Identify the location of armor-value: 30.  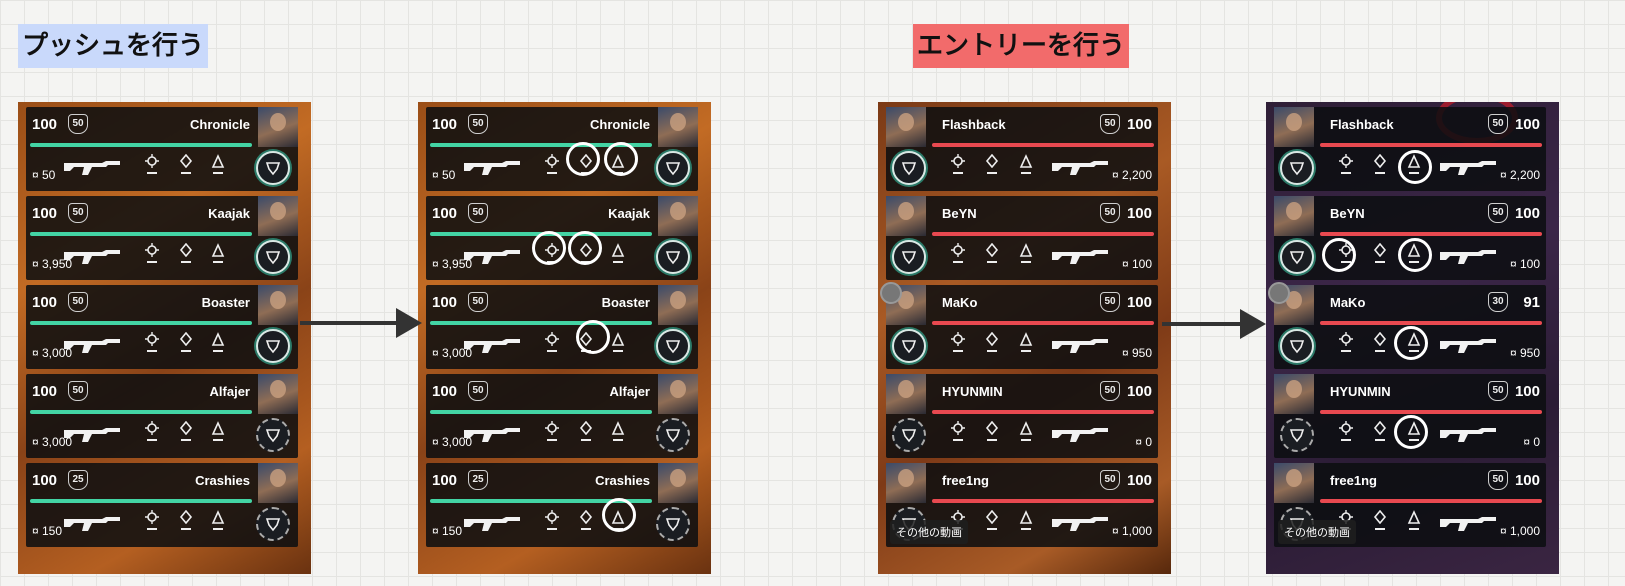
(1498, 302).